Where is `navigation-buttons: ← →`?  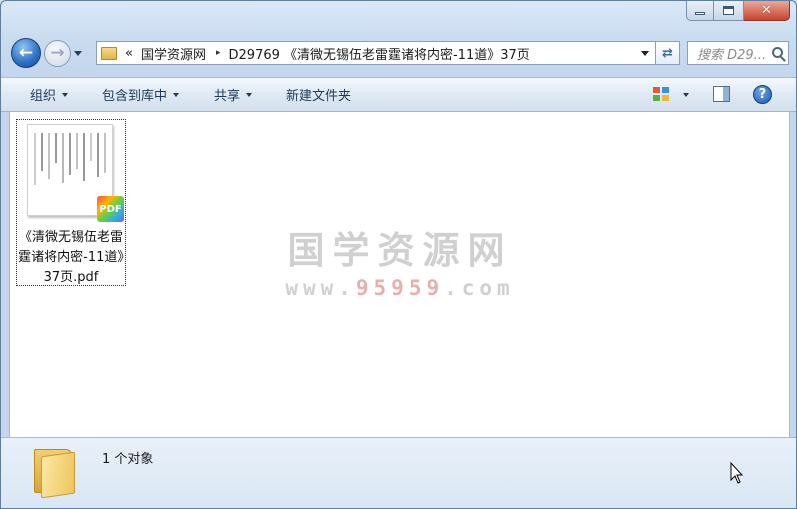 navigation-buttons: ← → is located at coordinates (46, 53).